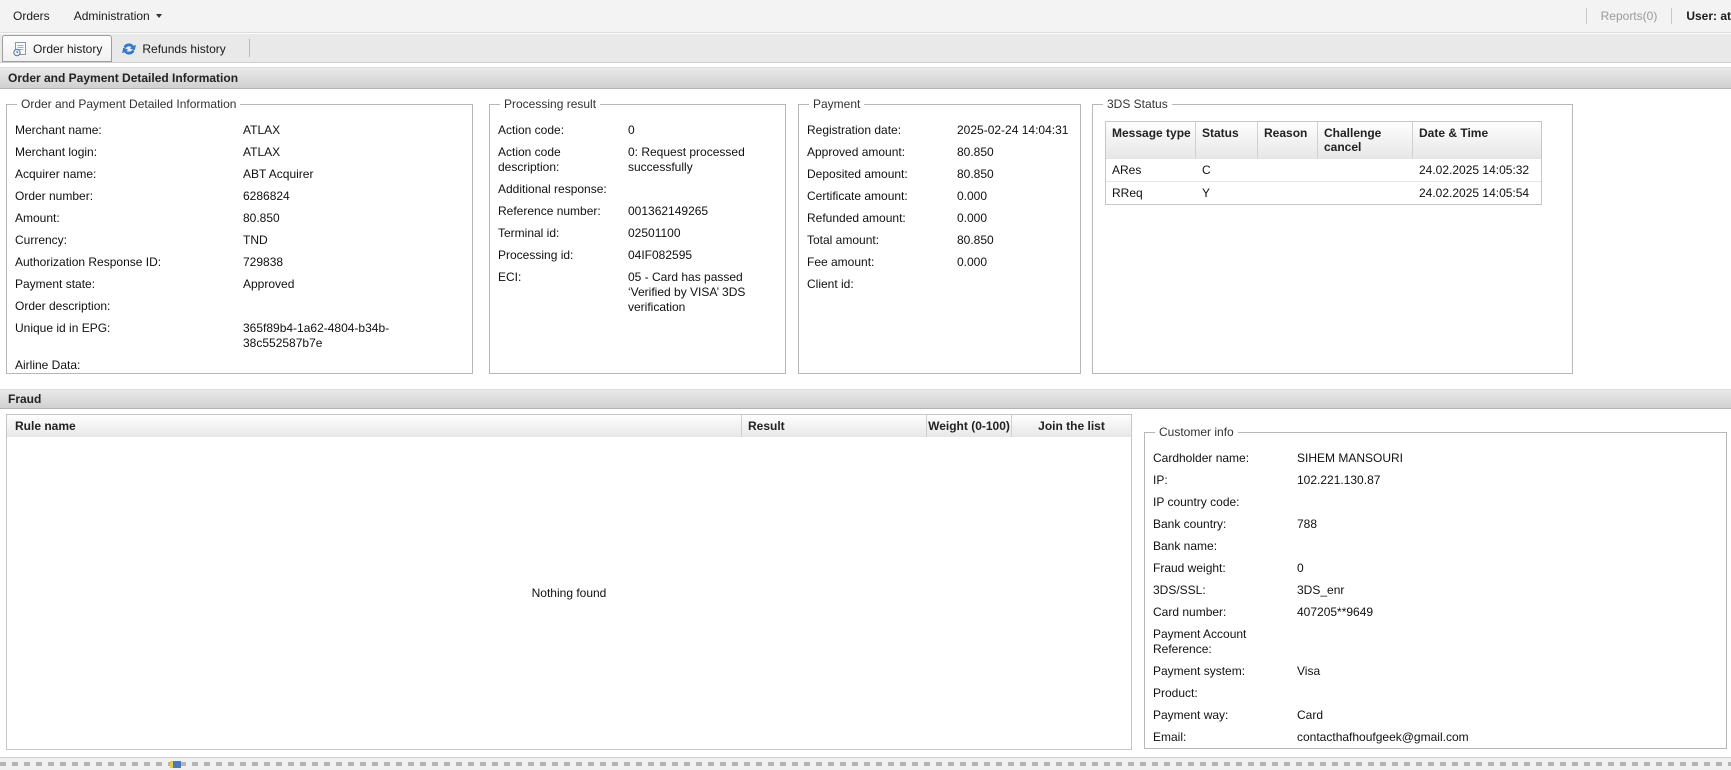 This screenshot has width=1731, height=770. What do you see at coordinates (939, 174) in the screenshot?
I see `field-row: Deposited amount: 80.850` at bounding box center [939, 174].